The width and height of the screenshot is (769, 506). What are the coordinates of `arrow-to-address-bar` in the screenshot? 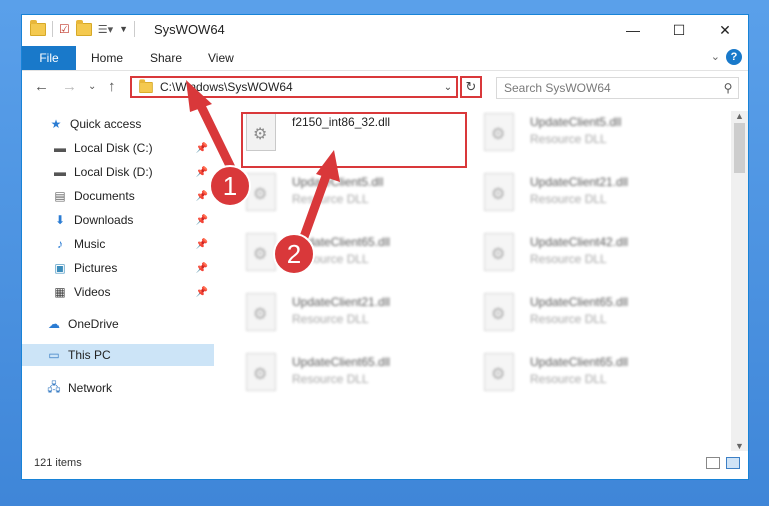 It's located at (263, 166).